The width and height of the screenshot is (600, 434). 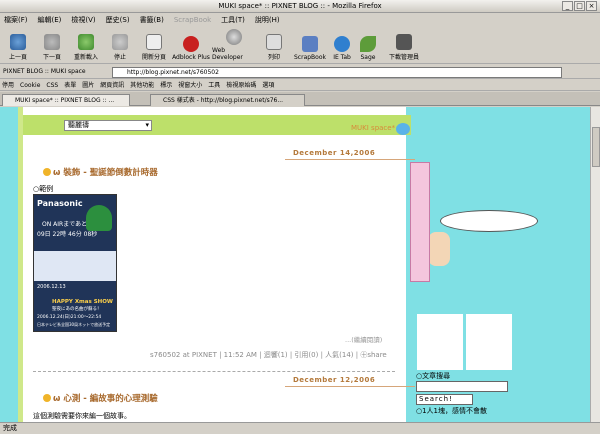 I want to click on download-manager-button: 下載管理員, so click(x=404, y=48).